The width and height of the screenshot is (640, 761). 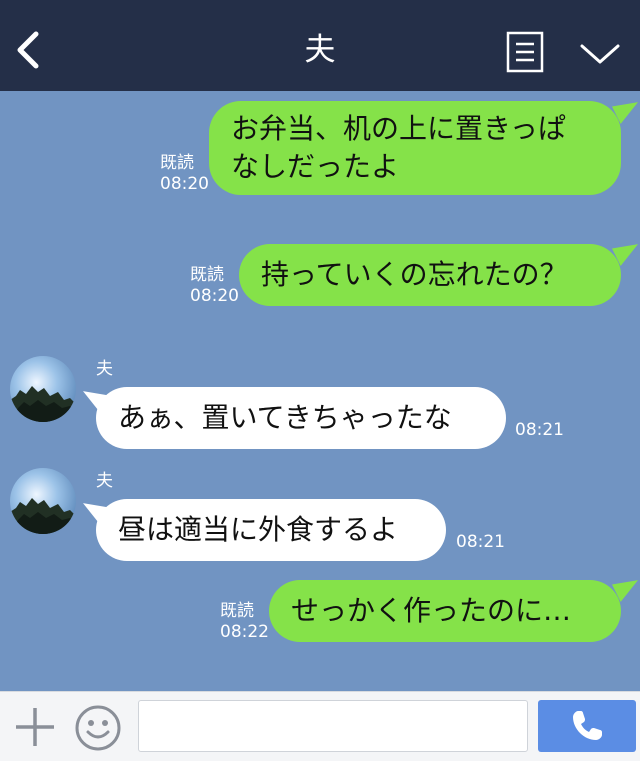 I want to click on message-bubble: あぁ、置いてきちゃったな, so click(x=301, y=418).